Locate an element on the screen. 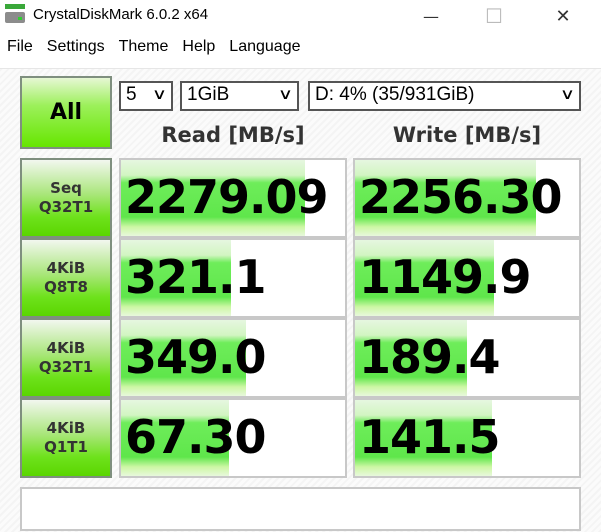 The image size is (601, 532). close-icon: ✕ is located at coordinates (563, 16).